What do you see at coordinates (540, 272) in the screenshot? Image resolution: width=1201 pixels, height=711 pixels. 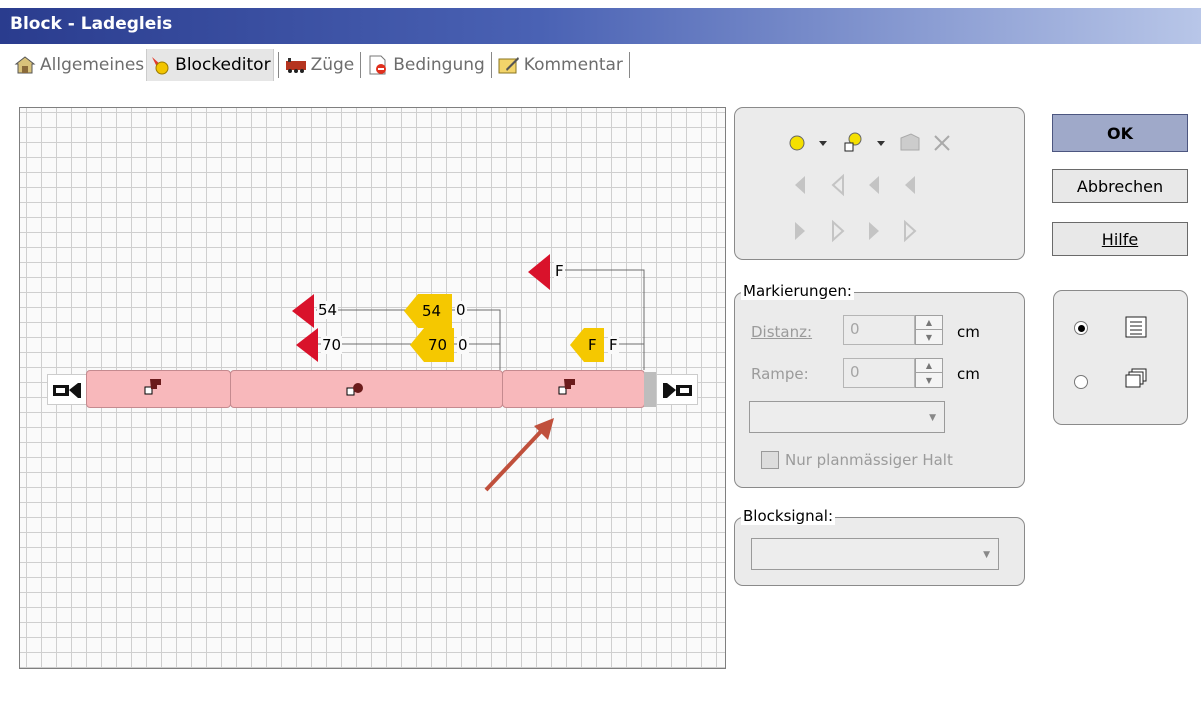 I see `red-marker-f` at bounding box center [540, 272].